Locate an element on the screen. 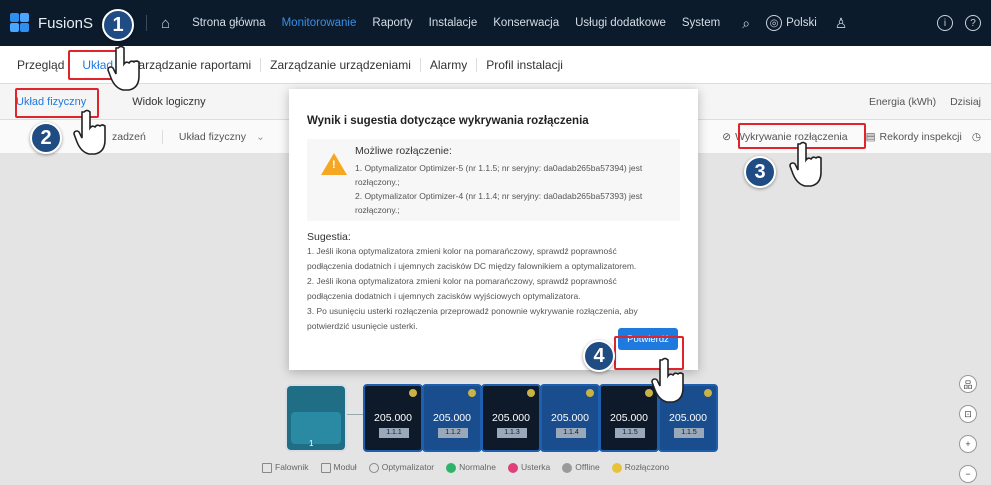 The image size is (991, 485). module-id: 1.1.2 is located at coordinates (453, 433).